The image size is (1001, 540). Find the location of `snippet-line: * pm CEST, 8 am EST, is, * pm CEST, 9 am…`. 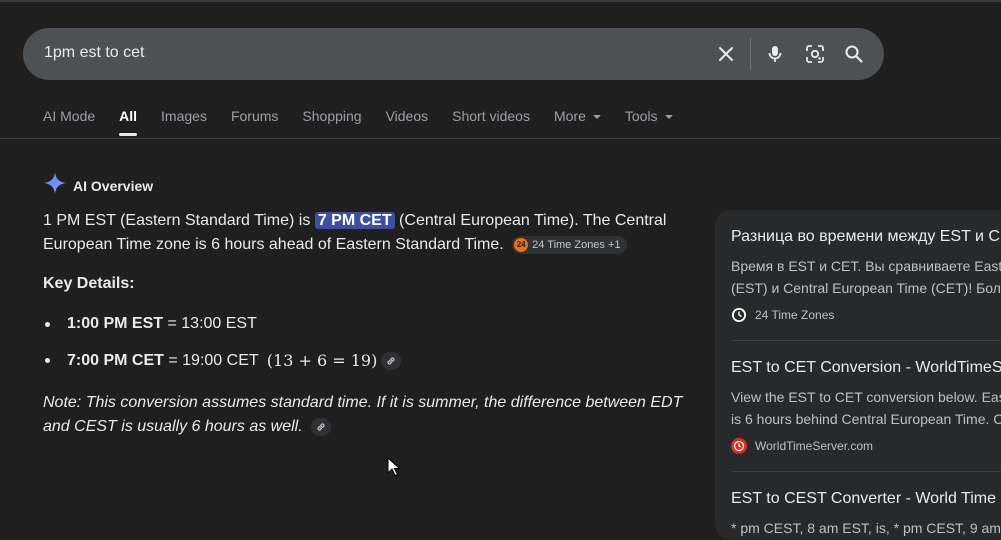

snippet-line: * pm CEST, 8 am EST, is, * pm CEST, 9 am… is located at coordinates (866, 528).